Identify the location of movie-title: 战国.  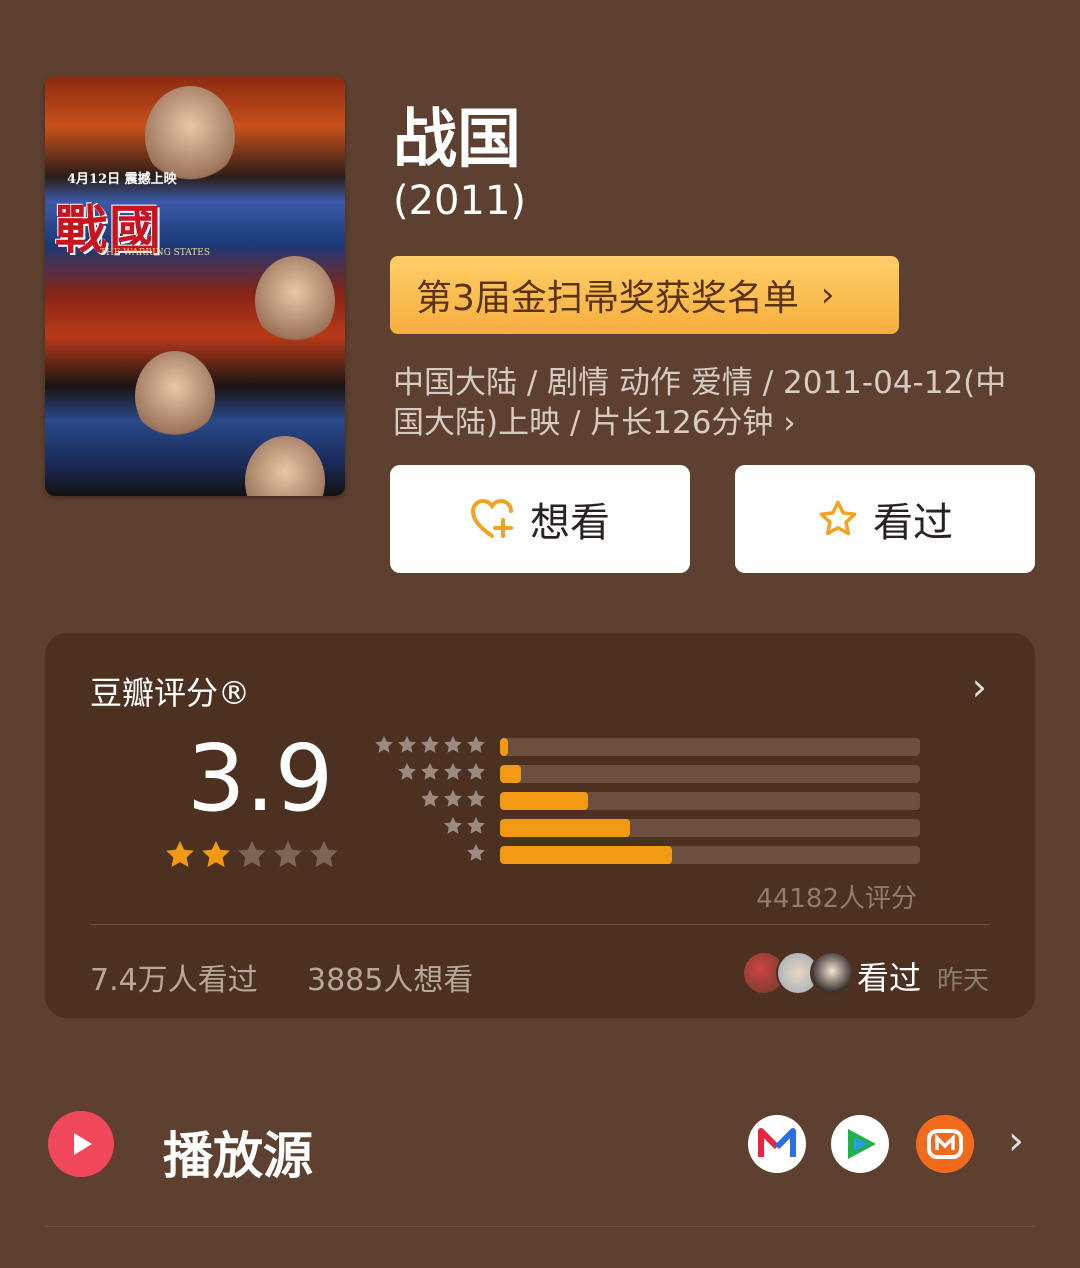
(457, 140).